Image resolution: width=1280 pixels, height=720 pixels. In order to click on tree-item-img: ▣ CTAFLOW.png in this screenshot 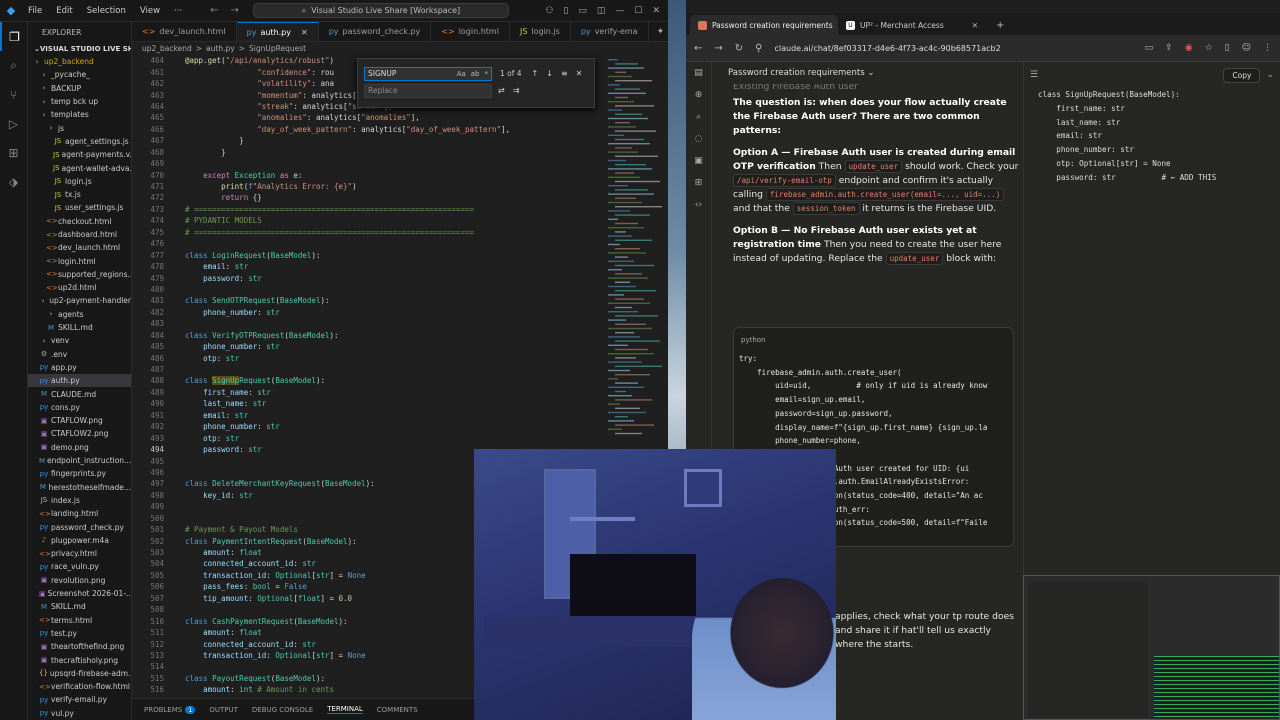, I will do `click(79, 420)`.